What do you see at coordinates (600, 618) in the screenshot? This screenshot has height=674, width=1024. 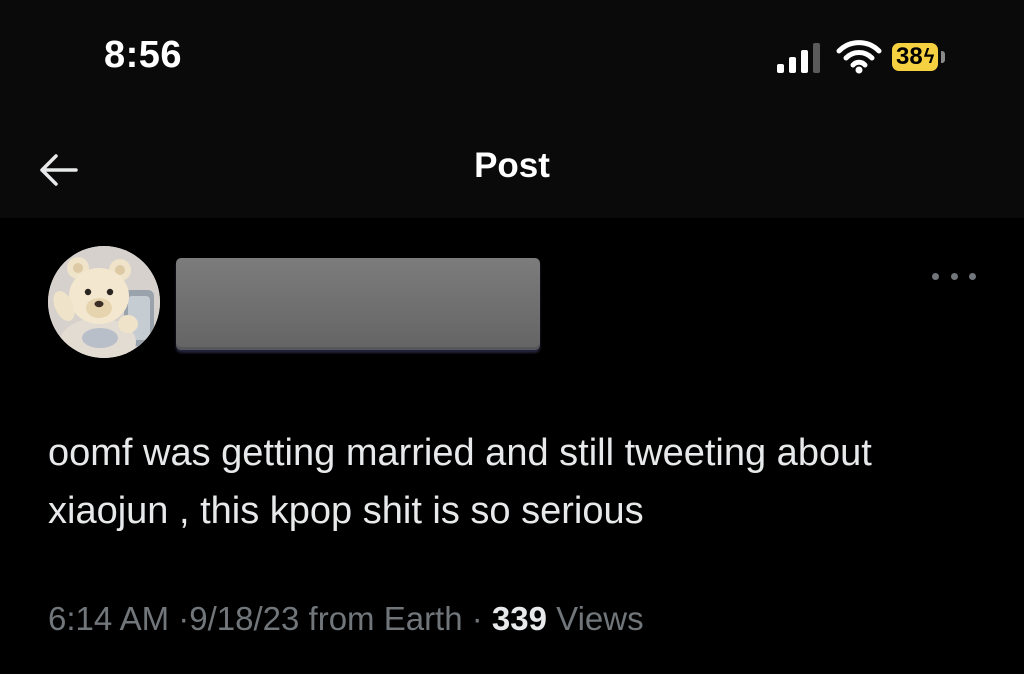 I see `views-label: Views` at bounding box center [600, 618].